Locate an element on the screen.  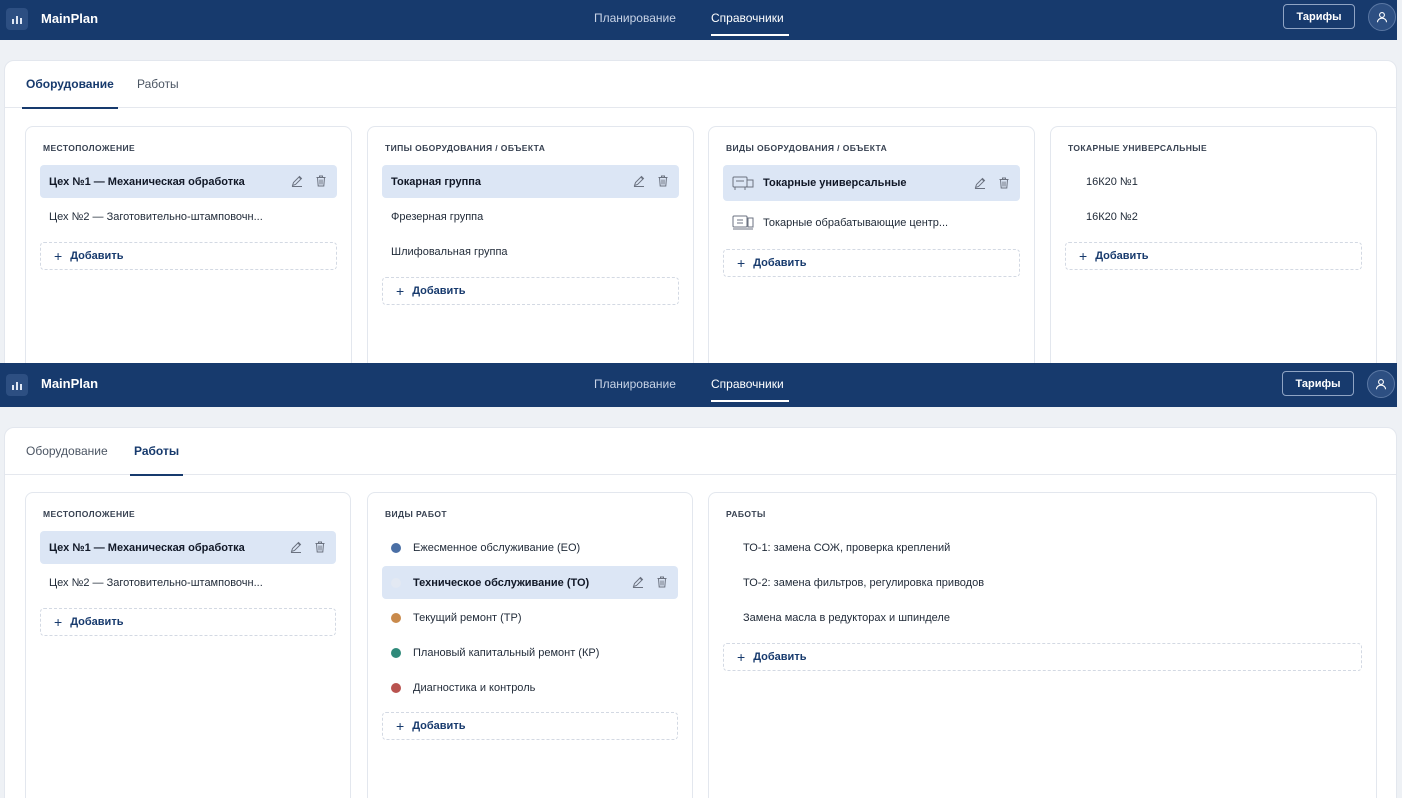
list-item: ТО-1: замена СОЖ, проверка креплений is located at coordinates (1042, 547).